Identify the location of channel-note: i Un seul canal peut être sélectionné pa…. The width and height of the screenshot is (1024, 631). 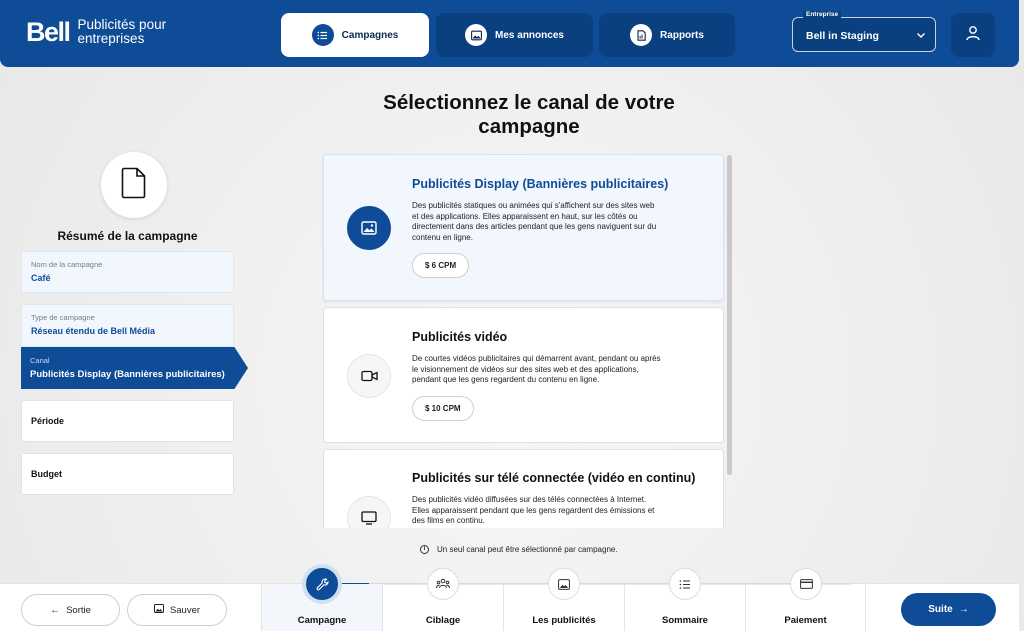
(519, 549).